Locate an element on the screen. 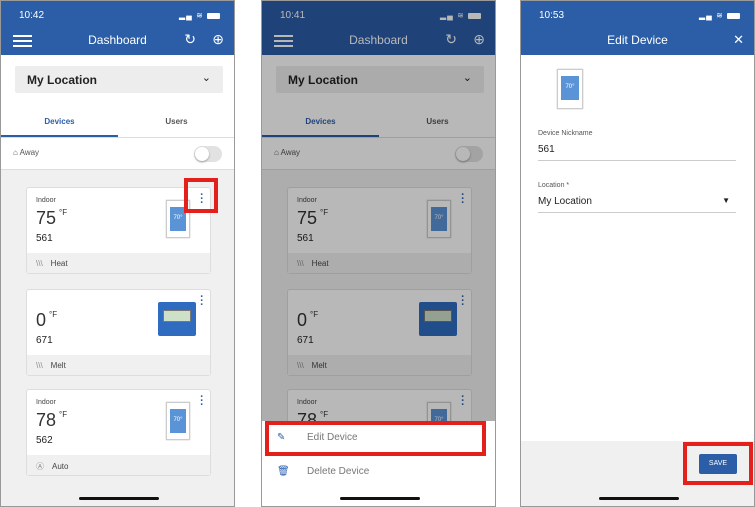 This screenshot has height=507, width=755. trash-icon: 🗑 is located at coordinates (283, 471).